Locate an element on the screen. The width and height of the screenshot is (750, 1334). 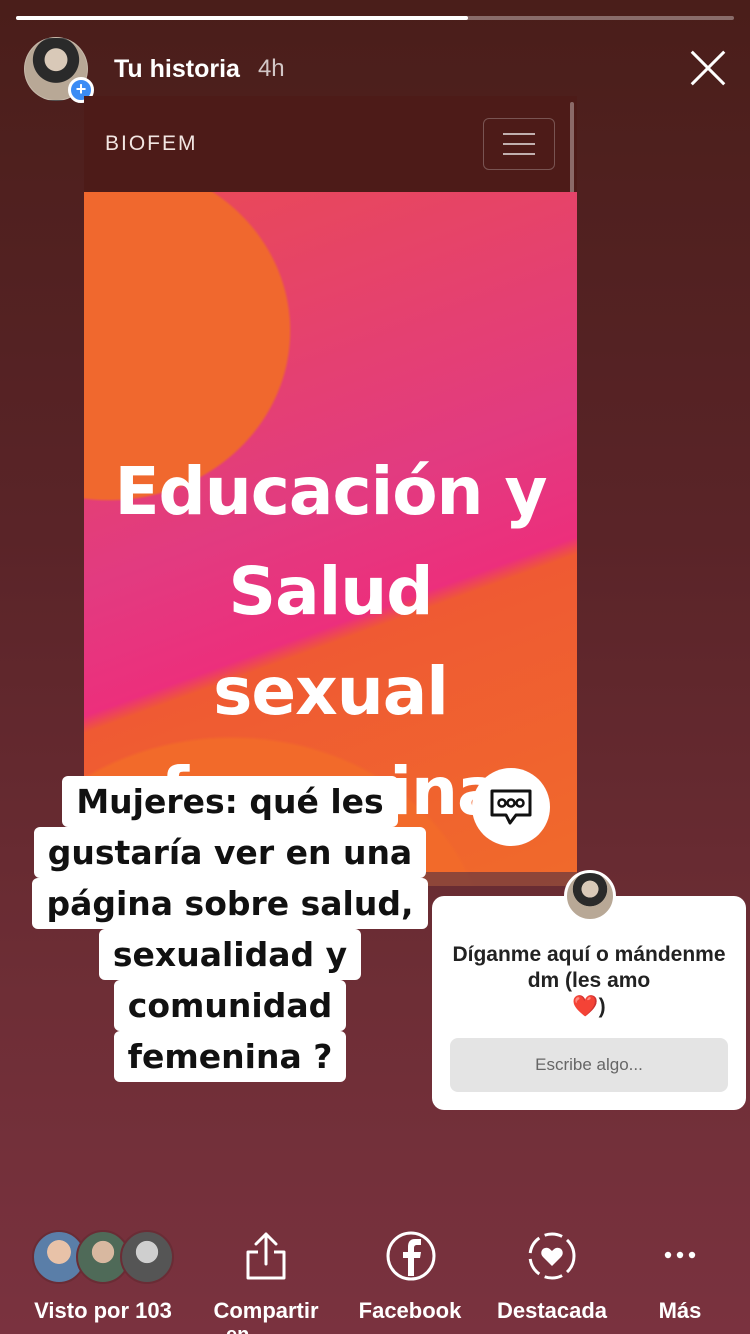
story-progress-fill is located at coordinates (242, 18).